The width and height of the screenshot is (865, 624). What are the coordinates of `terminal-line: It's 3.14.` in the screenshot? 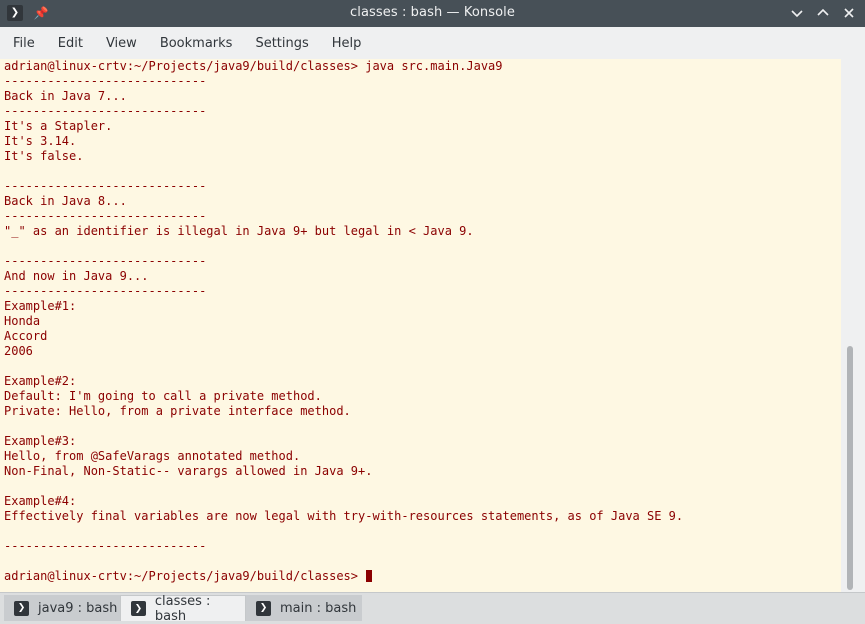 It's located at (40, 141).